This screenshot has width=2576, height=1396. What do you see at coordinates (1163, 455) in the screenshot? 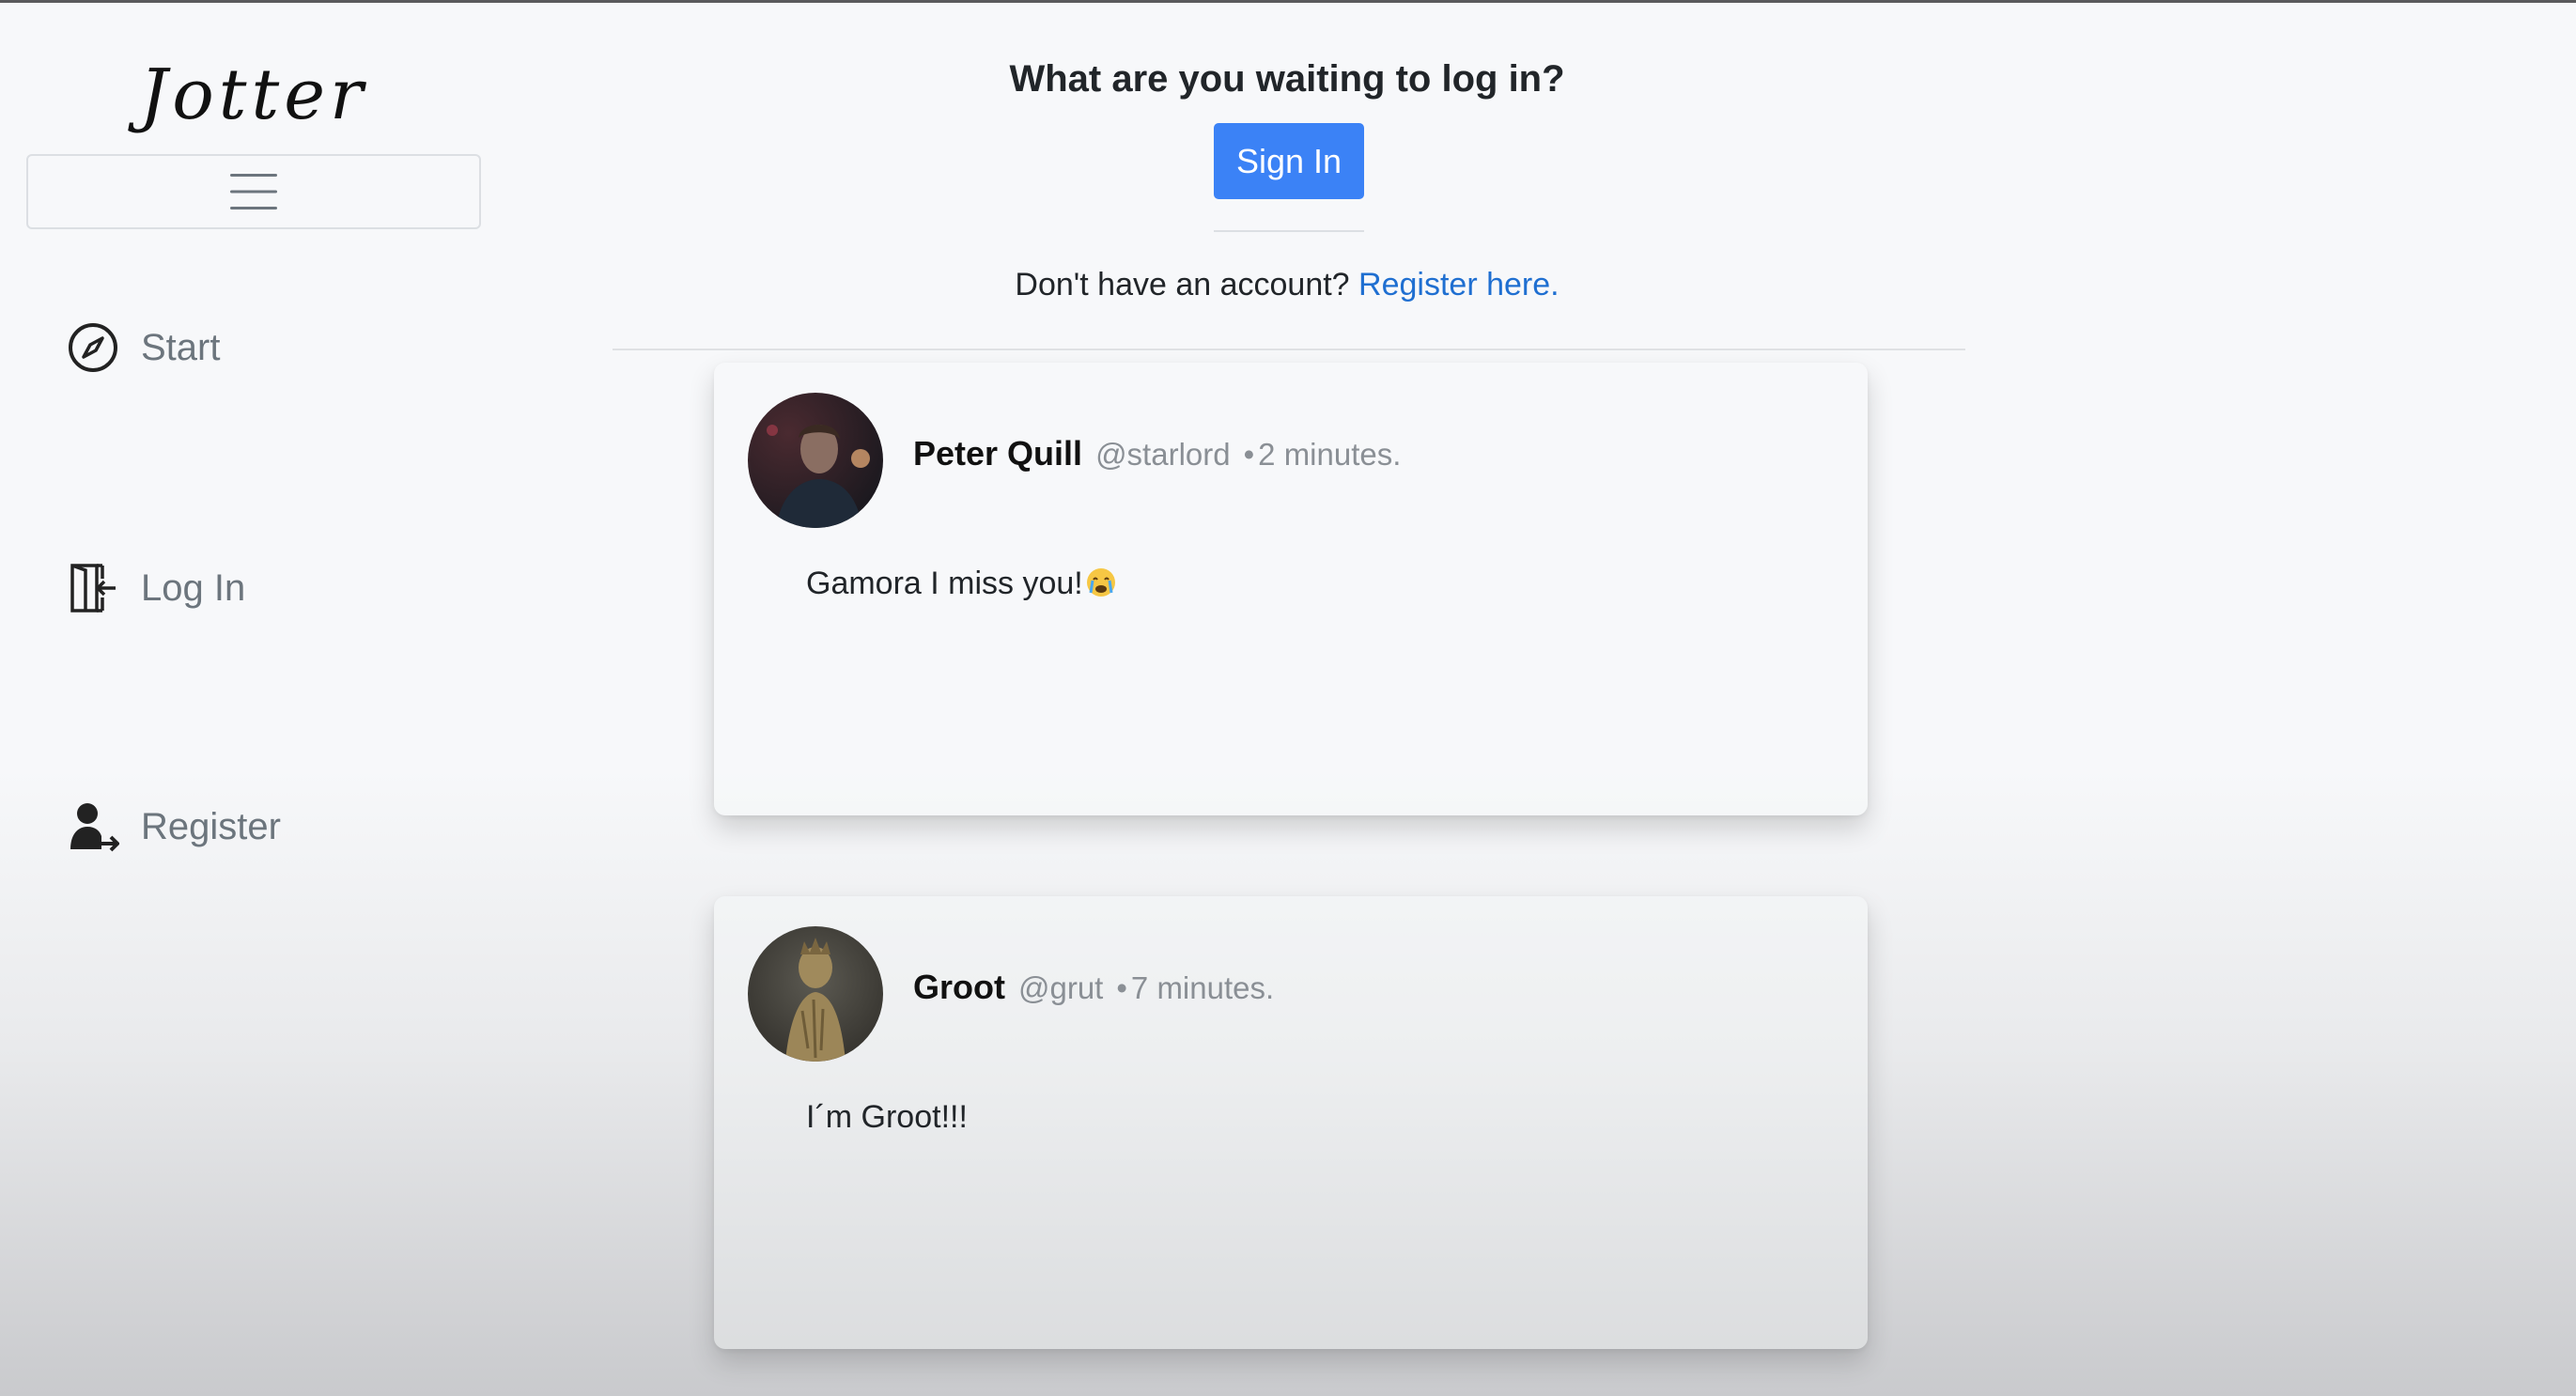
I see `post-author-handle: @starlord` at bounding box center [1163, 455].